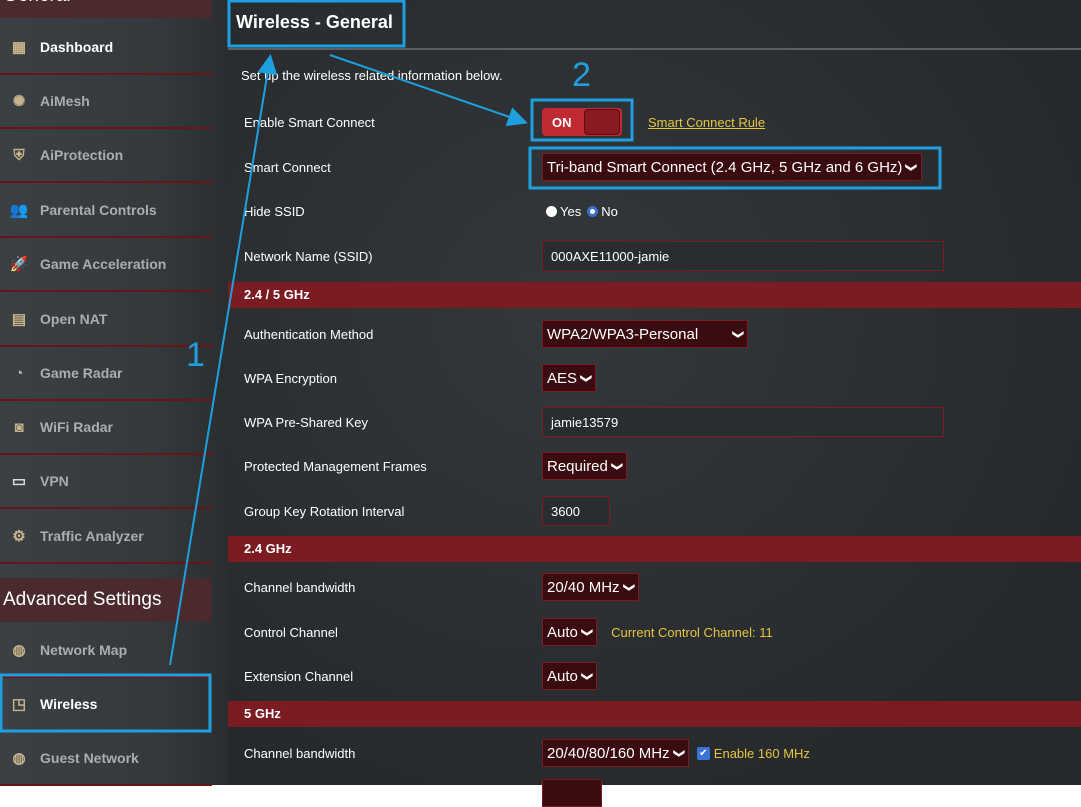 This screenshot has width=1081, height=807. What do you see at coordinates (654, 49) in the screenshot?
I see `divider` at bounding box center [654, 49].